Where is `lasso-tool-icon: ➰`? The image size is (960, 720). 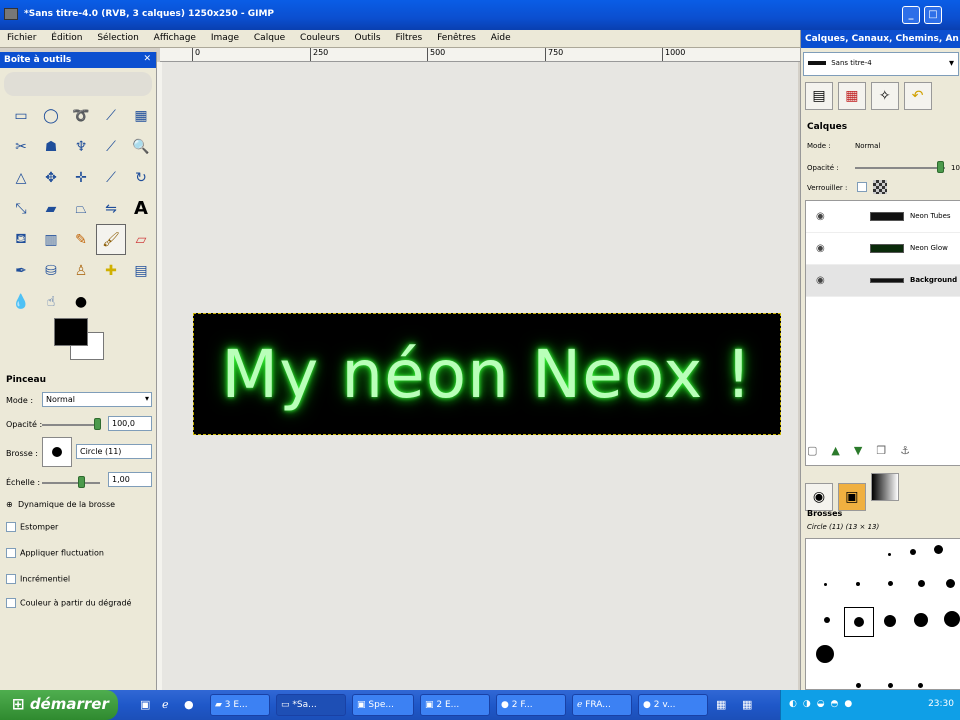
lasso-tool-icon: ➰ is located at coordinates (81, 115).